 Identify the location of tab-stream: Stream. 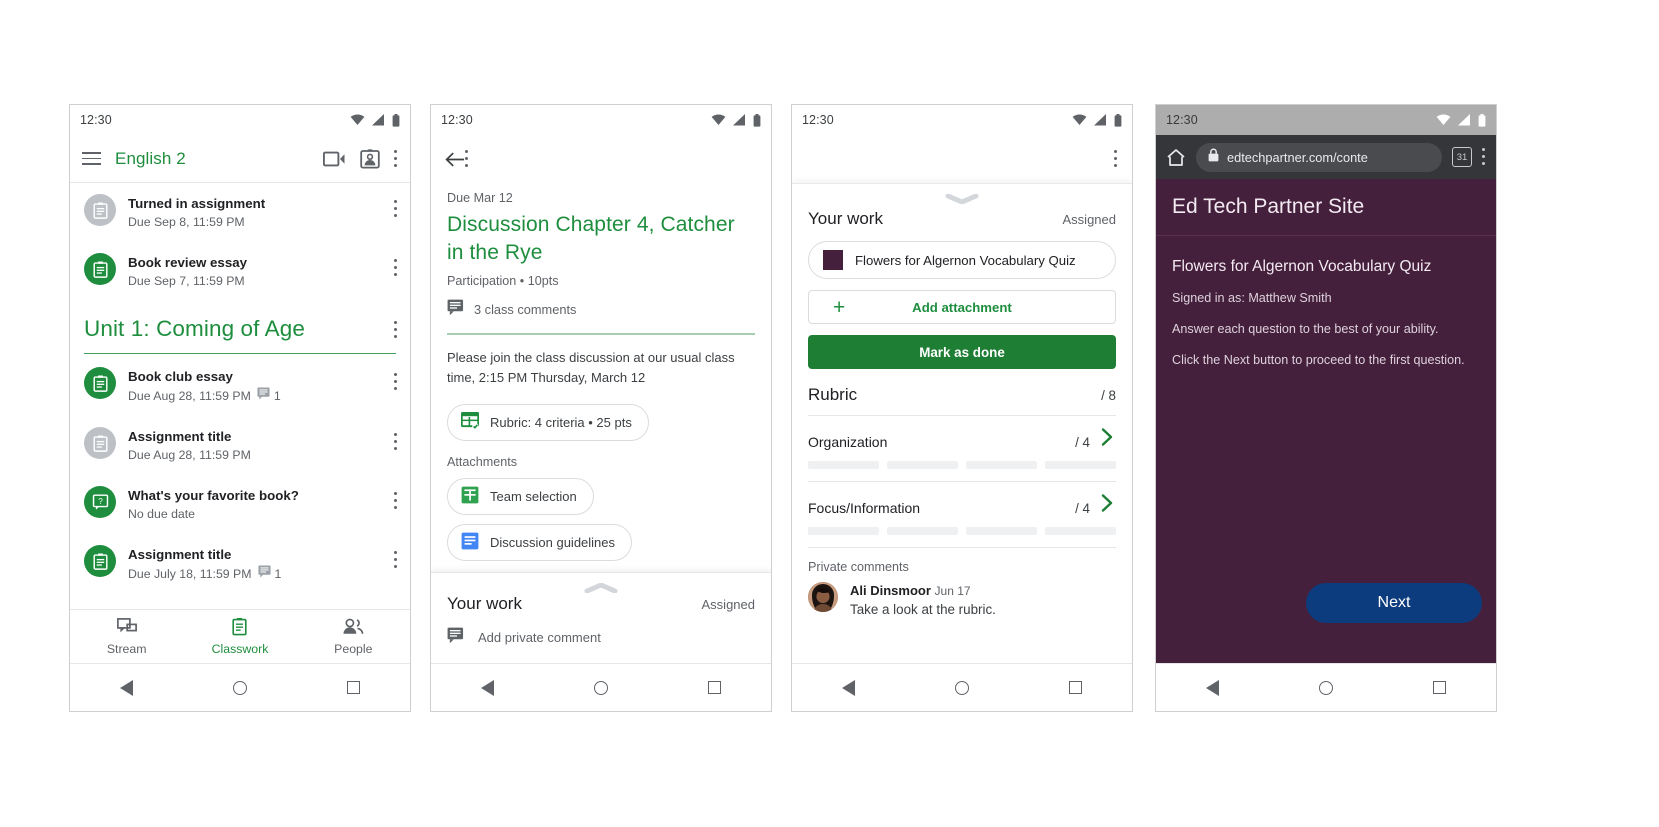
(126, 636).